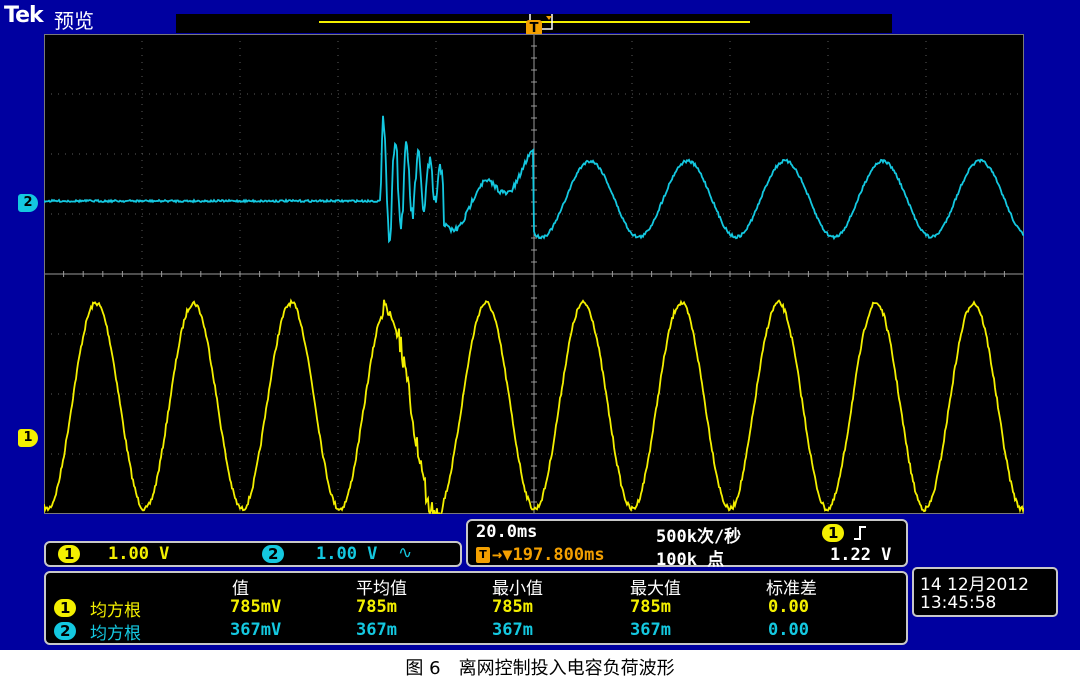  What do you see at coordinates (788, 607) in the screenshot?
I see `row1-std-dev: 0.00` at bounding box center [788, 607].